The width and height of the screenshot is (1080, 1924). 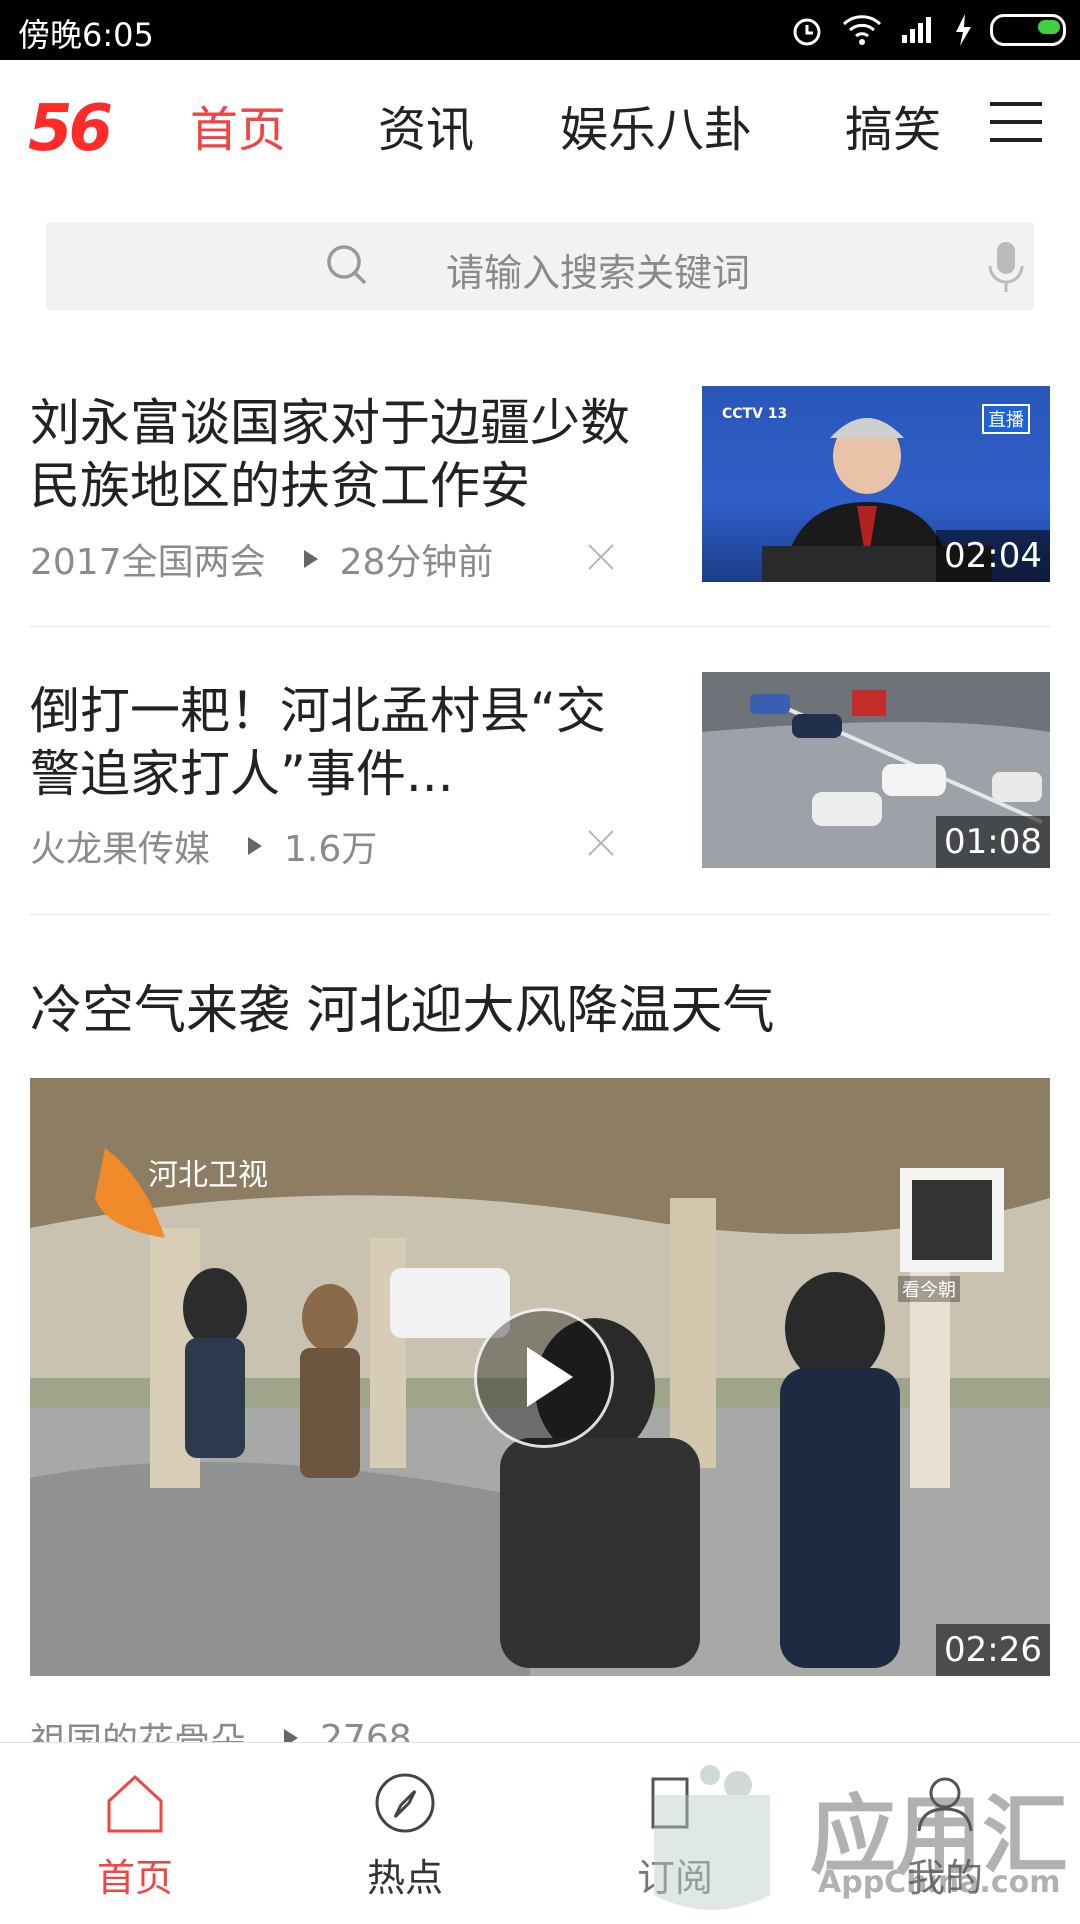 I want to click on search-bar: 请输入搜索关键词, so click(x=540, y=266).